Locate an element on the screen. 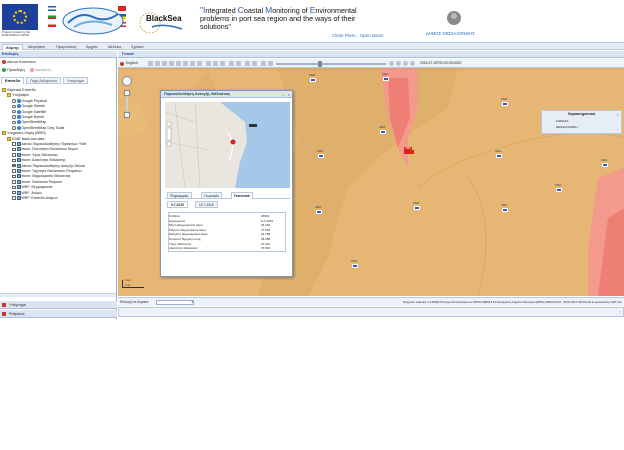  identify-icon is located at coordinates (192, 63).